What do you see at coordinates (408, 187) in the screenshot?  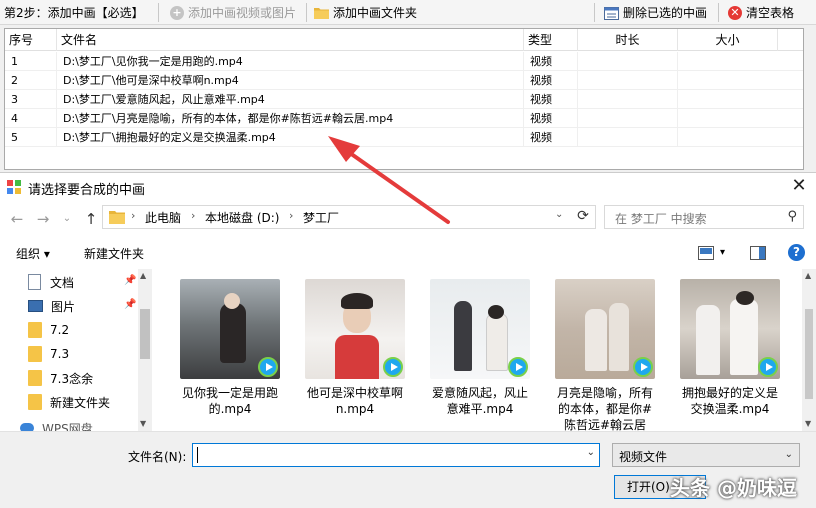 I see `dialog-titlebar: 请选择要合成的中画 ✕` at bounding box center [408, 187].